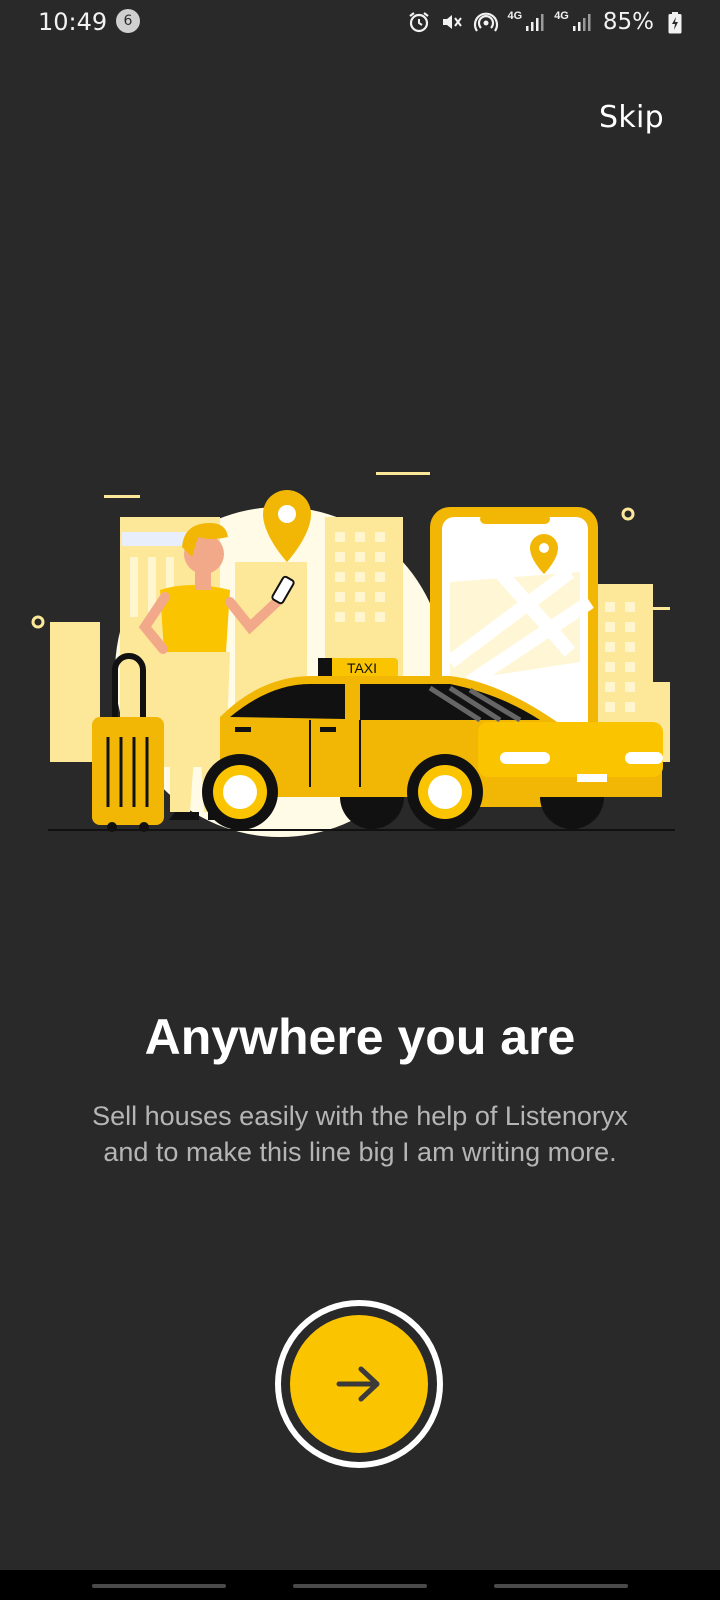 This screenshot has width=720, height=1600. I want to click on mute-icon, so click(452, 22).